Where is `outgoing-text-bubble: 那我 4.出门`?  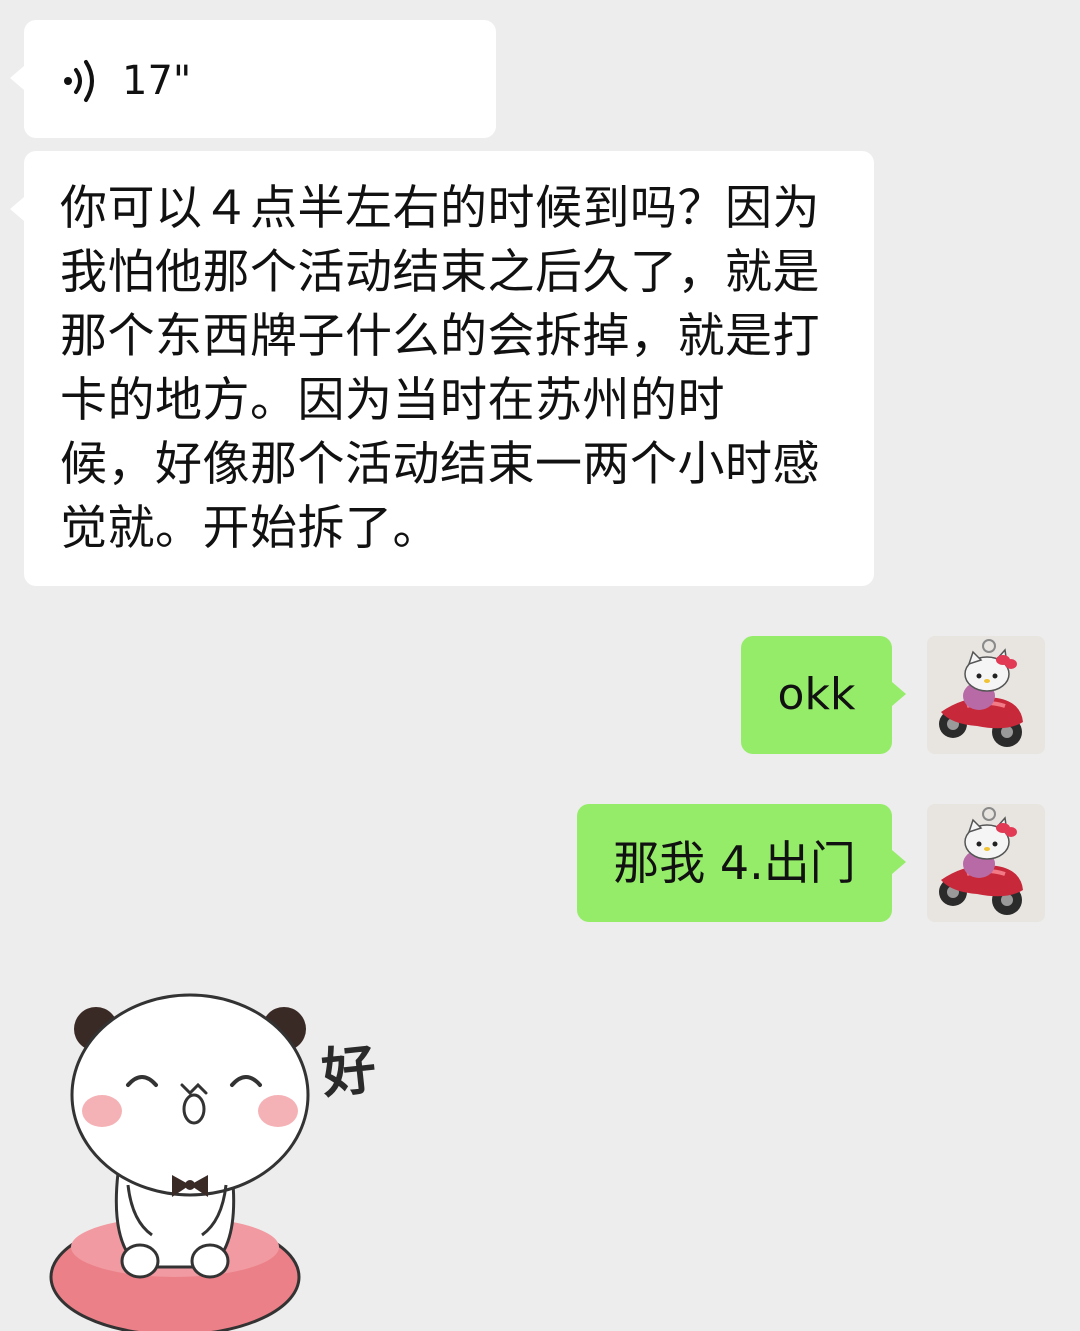
outgoing-text-bubble: 那我 4.出门 is located at coordinates (741, 863).